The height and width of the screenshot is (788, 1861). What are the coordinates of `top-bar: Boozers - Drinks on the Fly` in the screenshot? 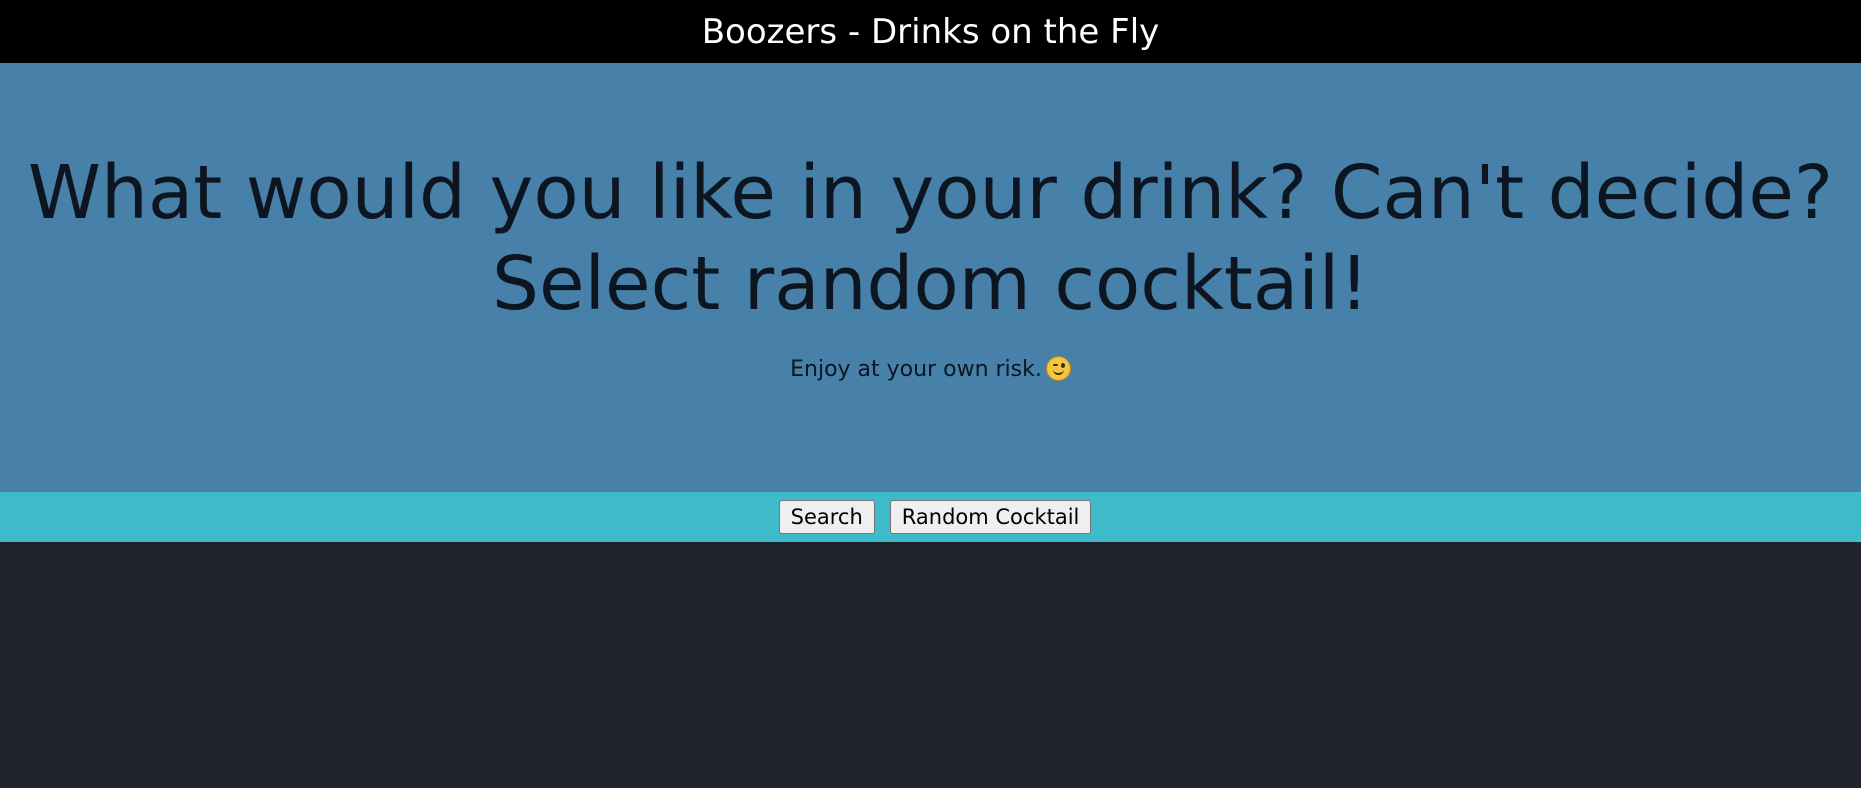 It's located at (930, 31).